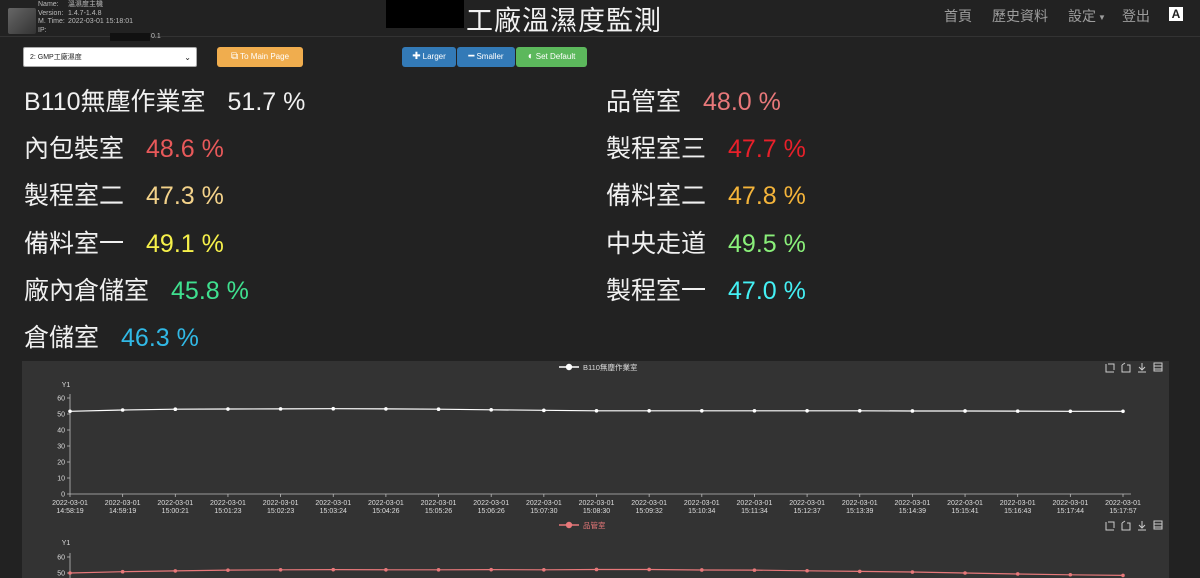 This screenshot has width=1200, height=578. Describe the element at coordinates (644, 102) in the screenshot. I see `reading-room: 品管室` at that location.